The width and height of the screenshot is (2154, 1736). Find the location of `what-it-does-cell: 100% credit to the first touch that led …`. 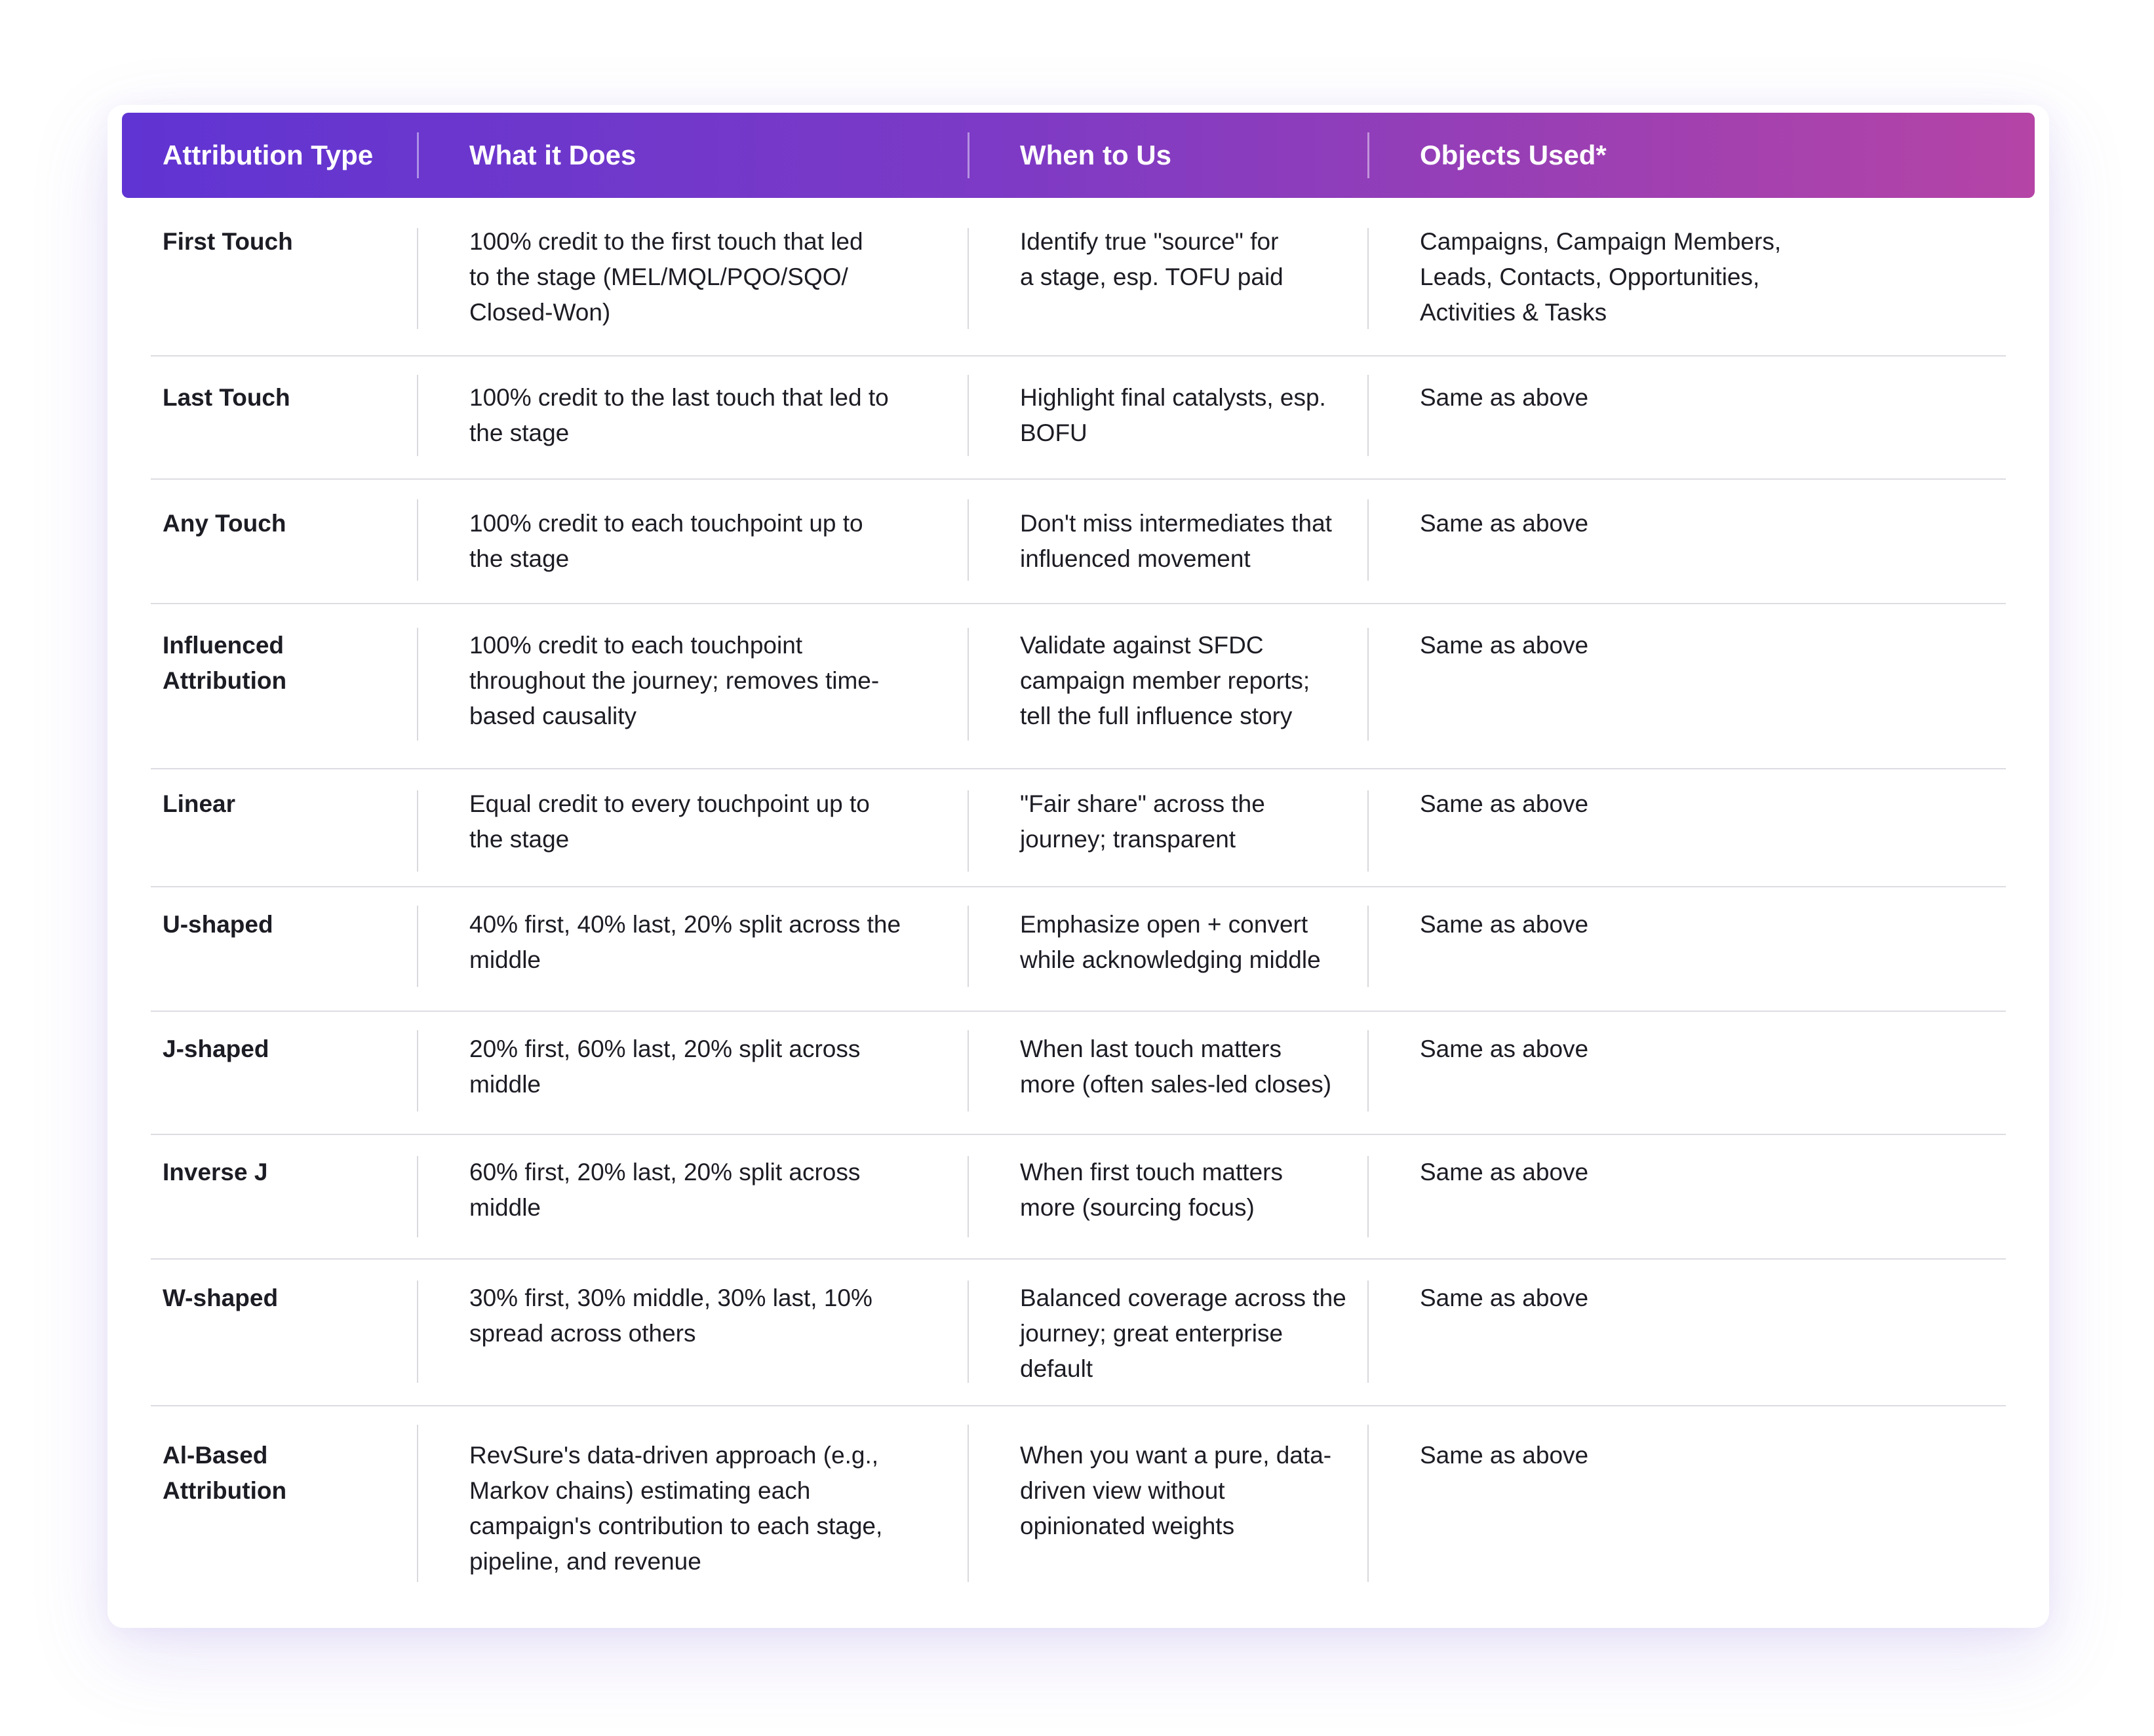

what-it-does-cell: 100% credit to the first touch that led … is located at coordinates (666, 277).